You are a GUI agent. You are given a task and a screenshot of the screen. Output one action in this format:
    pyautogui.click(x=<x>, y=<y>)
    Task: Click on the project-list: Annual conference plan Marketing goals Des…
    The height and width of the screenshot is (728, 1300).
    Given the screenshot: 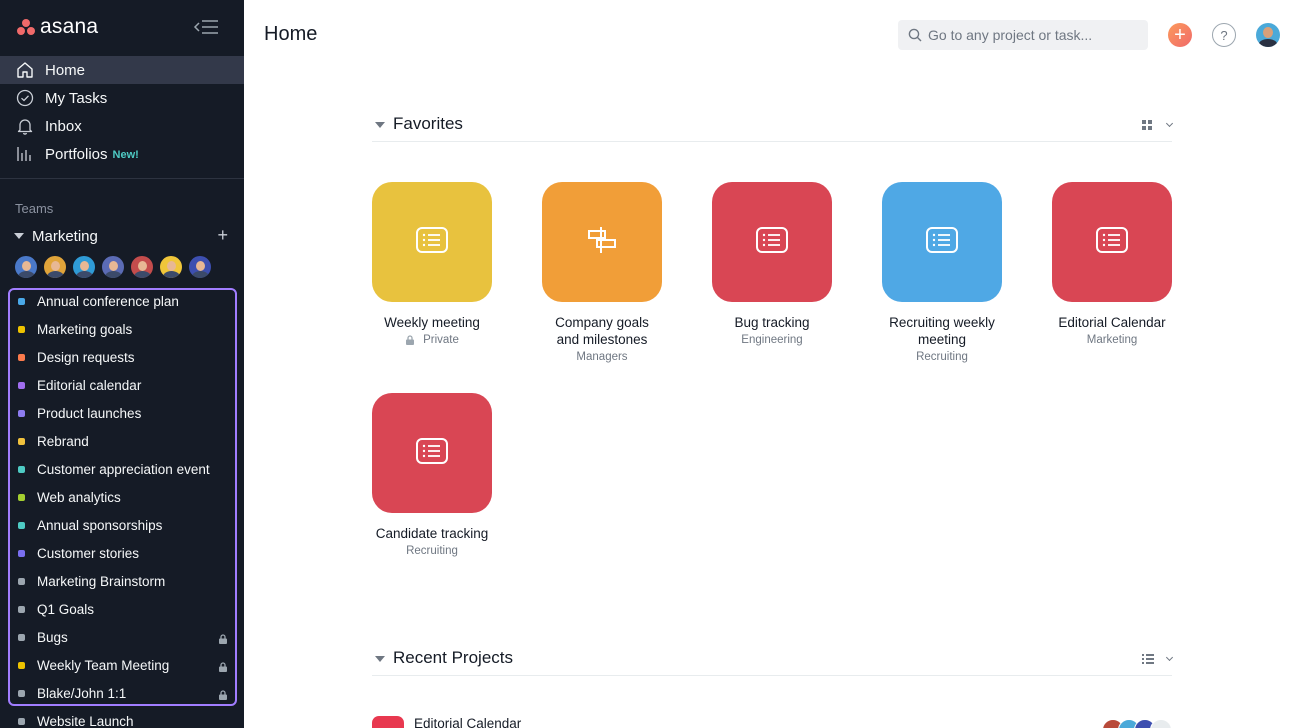 What is the action you would take?
    pyautogui.click(x=122, y=507)
    